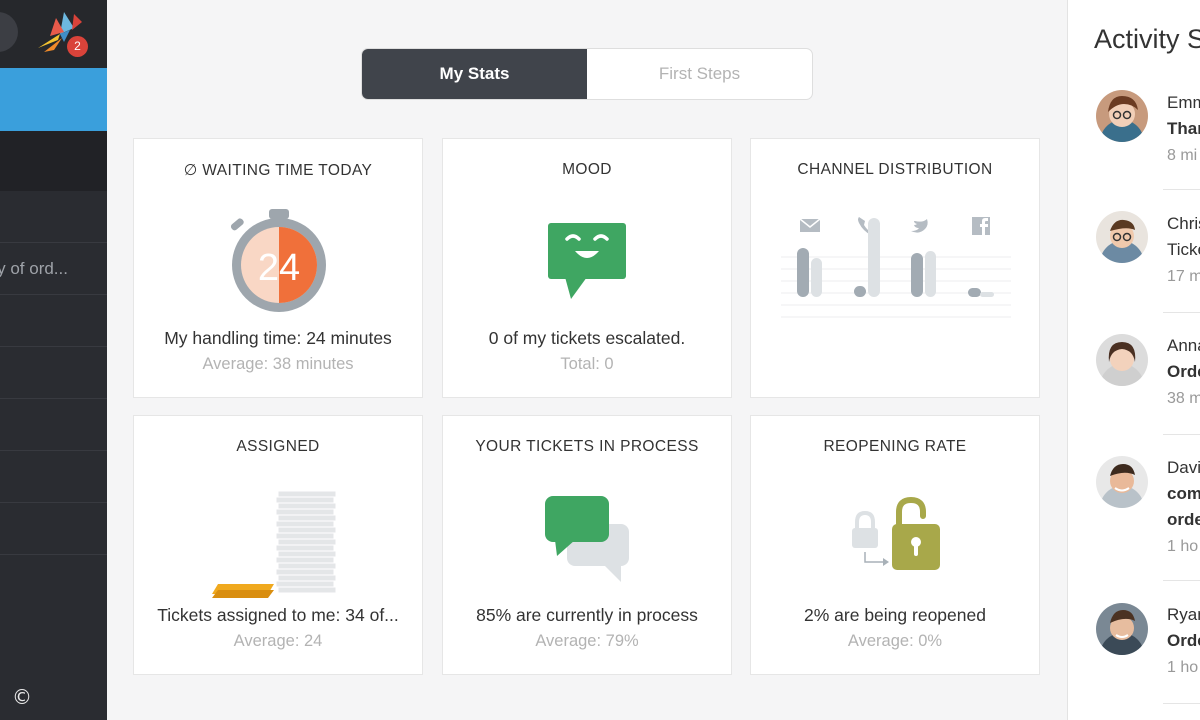  Describe the element at coordinates (917, 275) in the screenshot. I see `chart-bar-twitter-dark` at that location.